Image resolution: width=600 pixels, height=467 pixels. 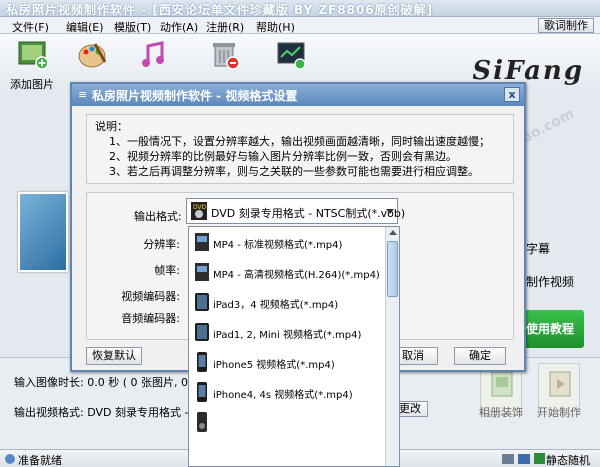 I want to click on film-icon, so click(x=560, y=384).